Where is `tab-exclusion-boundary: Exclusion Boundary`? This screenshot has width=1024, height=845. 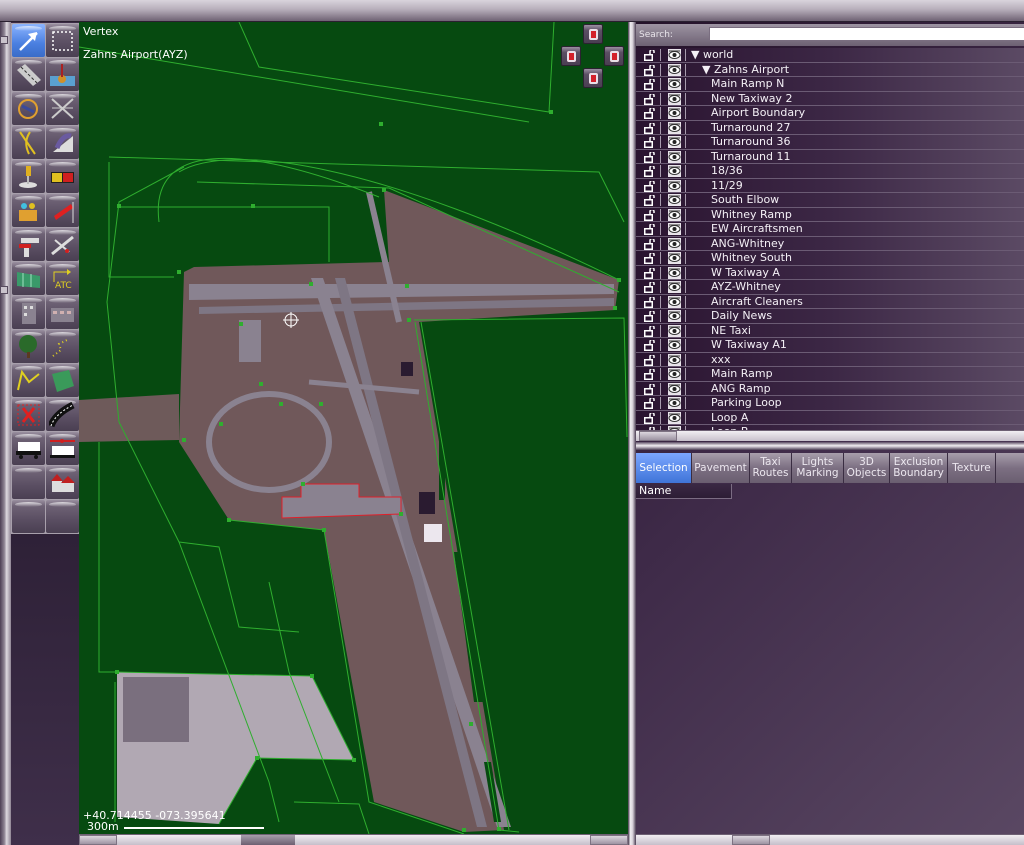
tab-exclusion-boundary: Exclusion Boundary is located at coordinates (919, 468).